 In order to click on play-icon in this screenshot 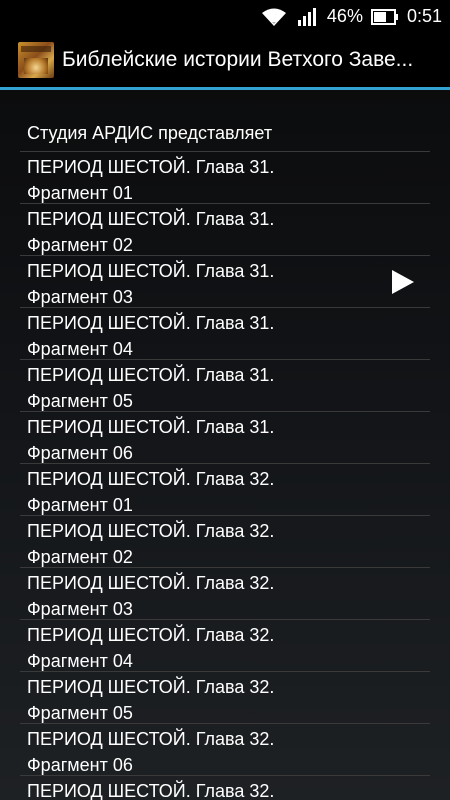, I will do `click(403, 282)`.